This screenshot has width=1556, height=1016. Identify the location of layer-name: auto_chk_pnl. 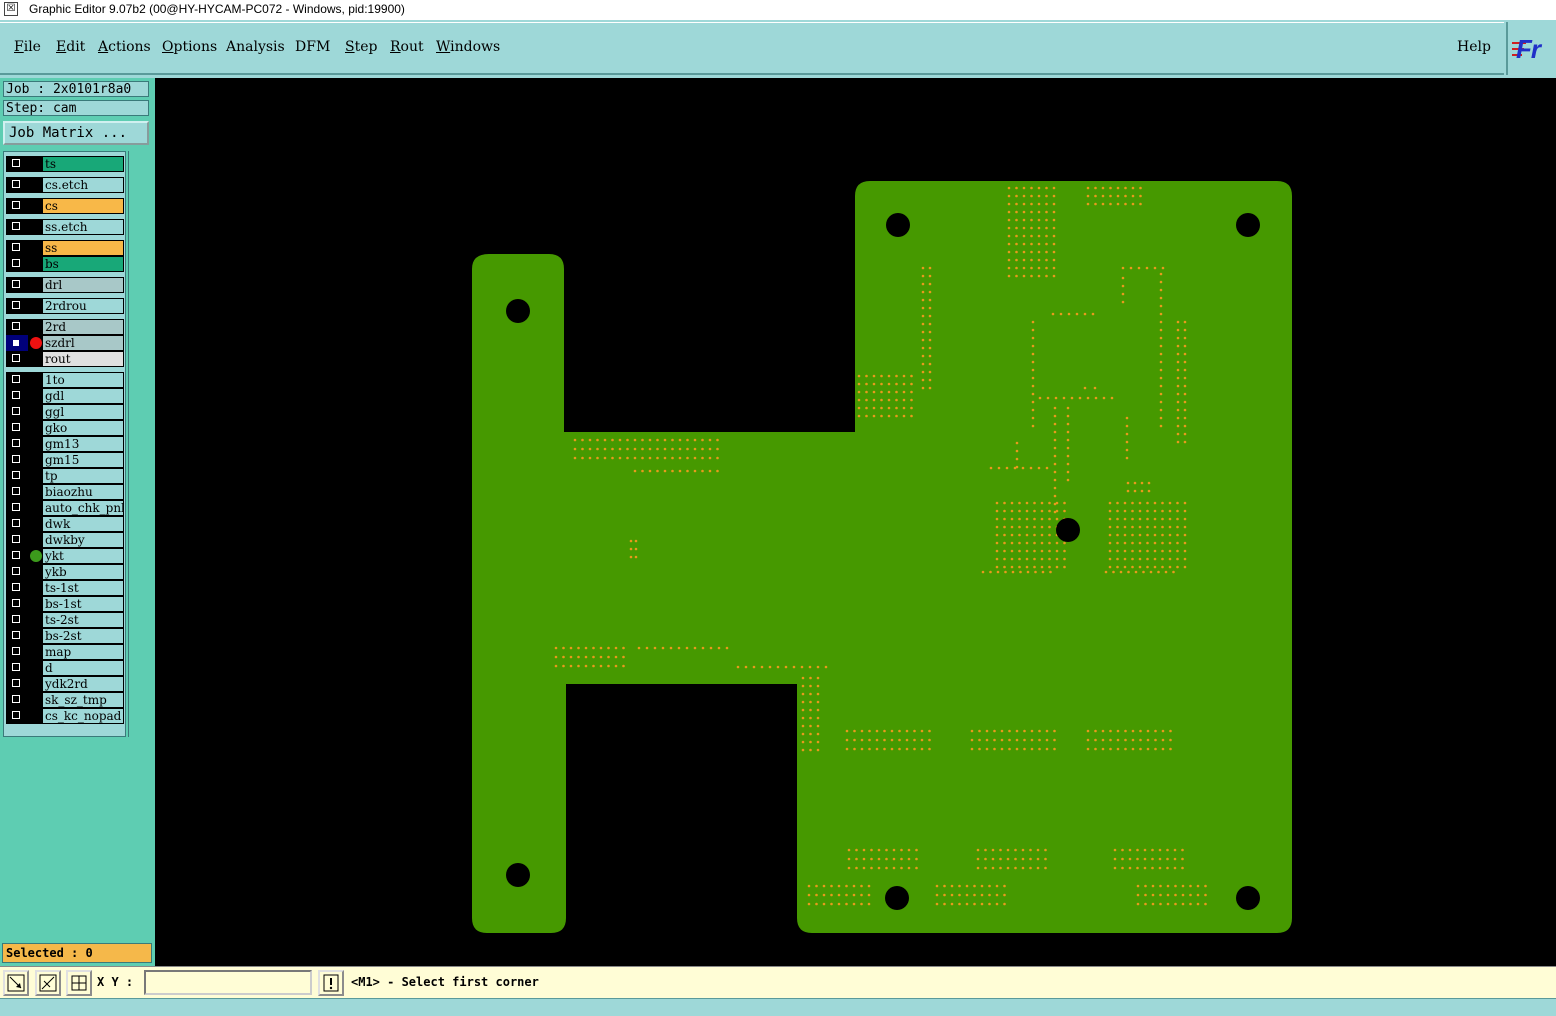
(83, 508).